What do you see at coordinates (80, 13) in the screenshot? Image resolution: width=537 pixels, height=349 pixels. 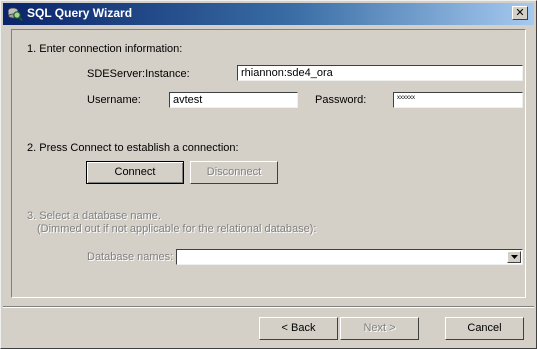 I see `window-title: SQL Query Wizard` at bounding box center [80, 13].